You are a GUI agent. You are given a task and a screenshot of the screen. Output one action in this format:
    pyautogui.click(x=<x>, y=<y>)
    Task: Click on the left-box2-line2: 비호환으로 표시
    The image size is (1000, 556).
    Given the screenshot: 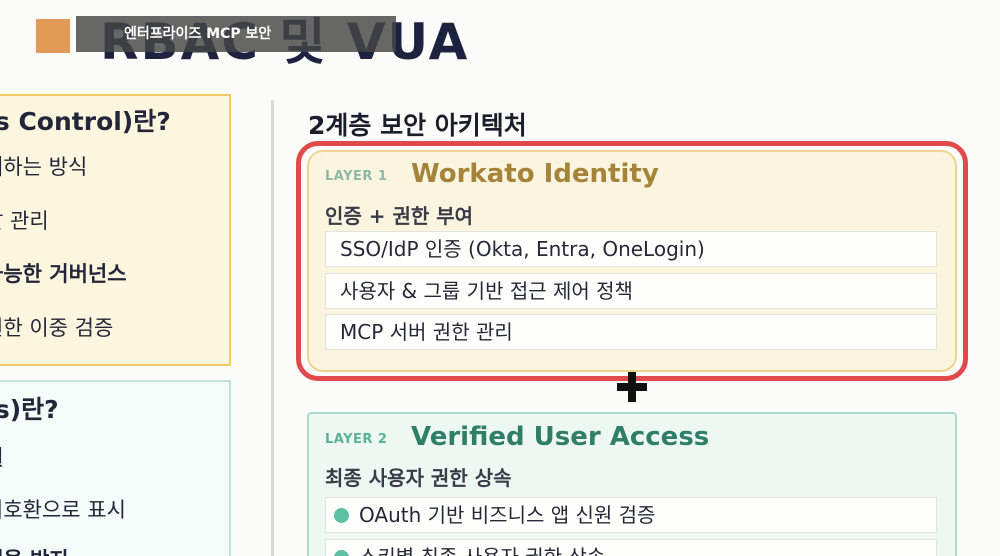 What is the action you would take?
    pyautogui.click(x=63, y=510)
    